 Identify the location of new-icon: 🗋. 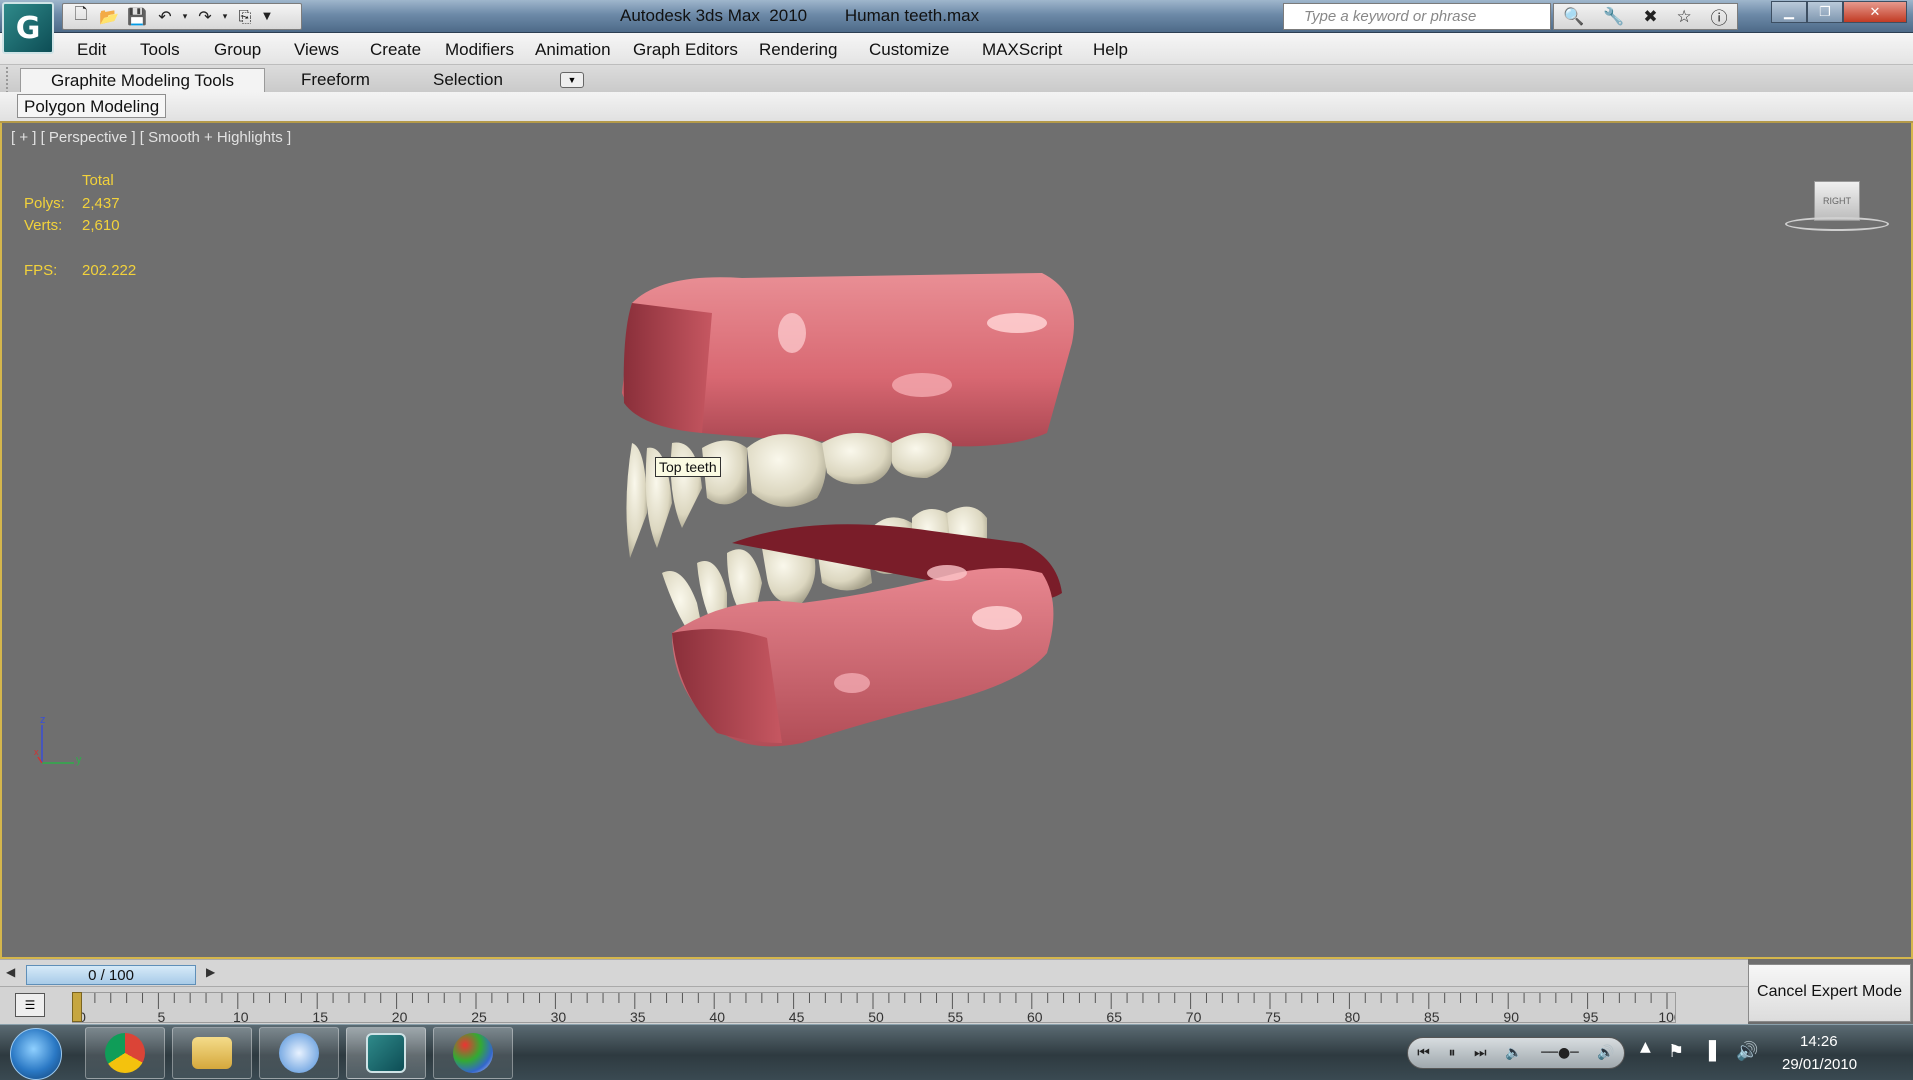
(81, 16).